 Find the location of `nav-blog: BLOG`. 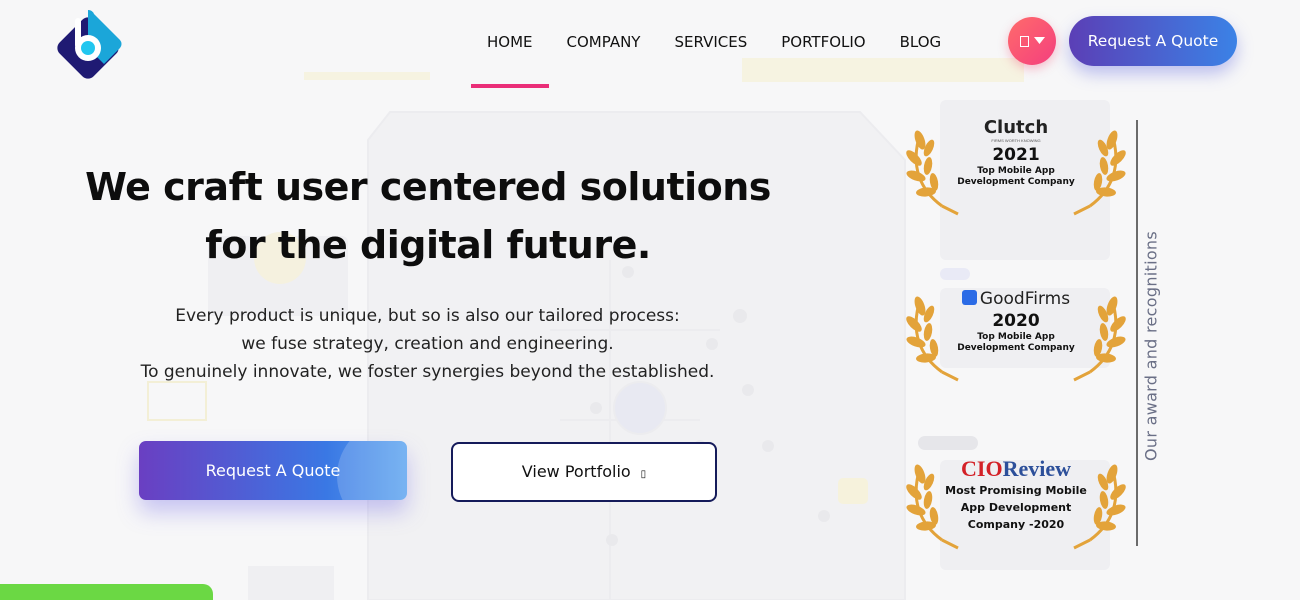

nav-blog: BLOG is located at coordinates (921, 42).